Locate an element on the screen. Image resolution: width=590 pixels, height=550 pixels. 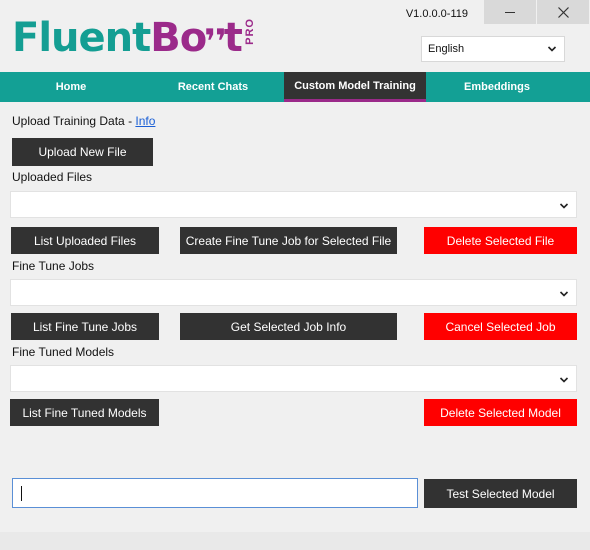
tab-recent-chats-label: Recent Chats is located at coordinates (213, 87).